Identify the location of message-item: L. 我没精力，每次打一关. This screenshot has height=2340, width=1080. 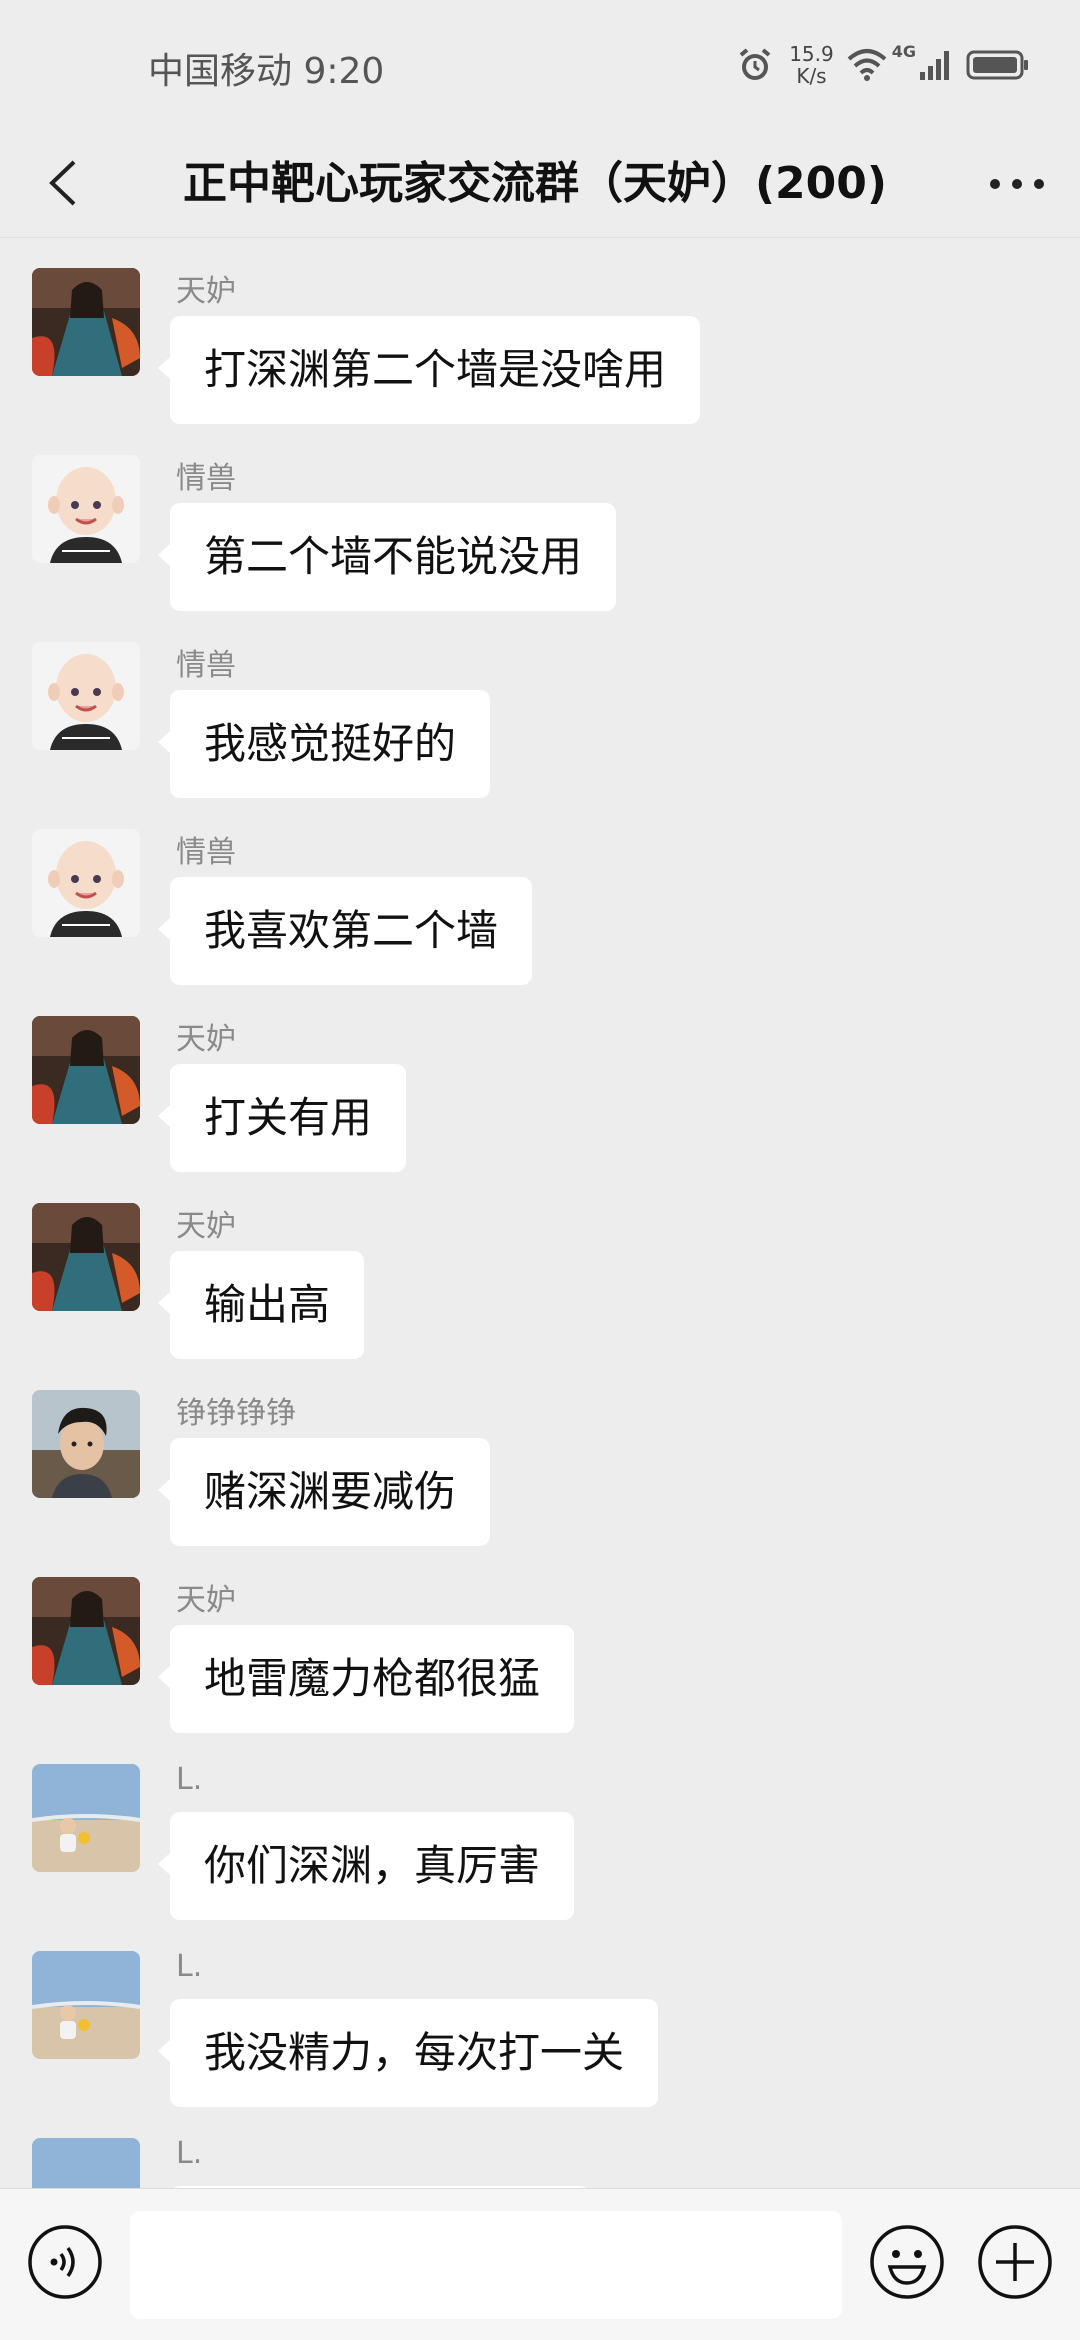
(540, 2014).